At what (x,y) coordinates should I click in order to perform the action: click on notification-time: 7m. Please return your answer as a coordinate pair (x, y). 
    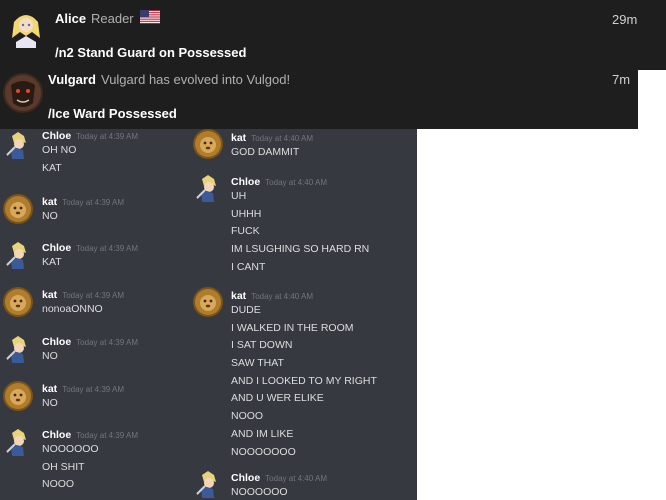
    Looking at the image, I should click on (621, 79).